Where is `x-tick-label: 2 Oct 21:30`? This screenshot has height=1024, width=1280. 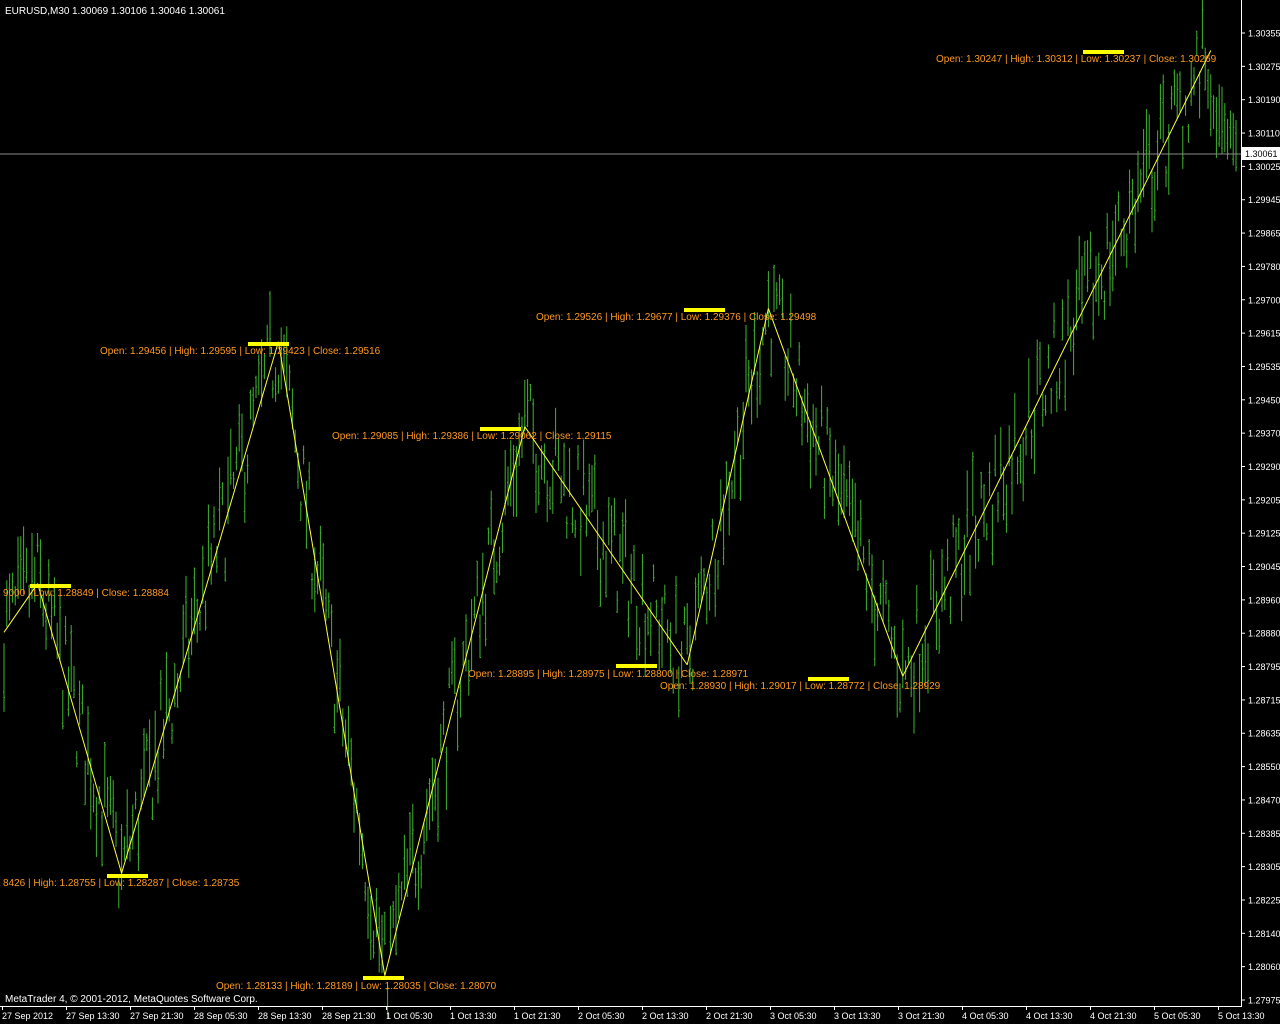
x-tick-label: 2 Oct 21:30 is located at coordinates (729, 1016).